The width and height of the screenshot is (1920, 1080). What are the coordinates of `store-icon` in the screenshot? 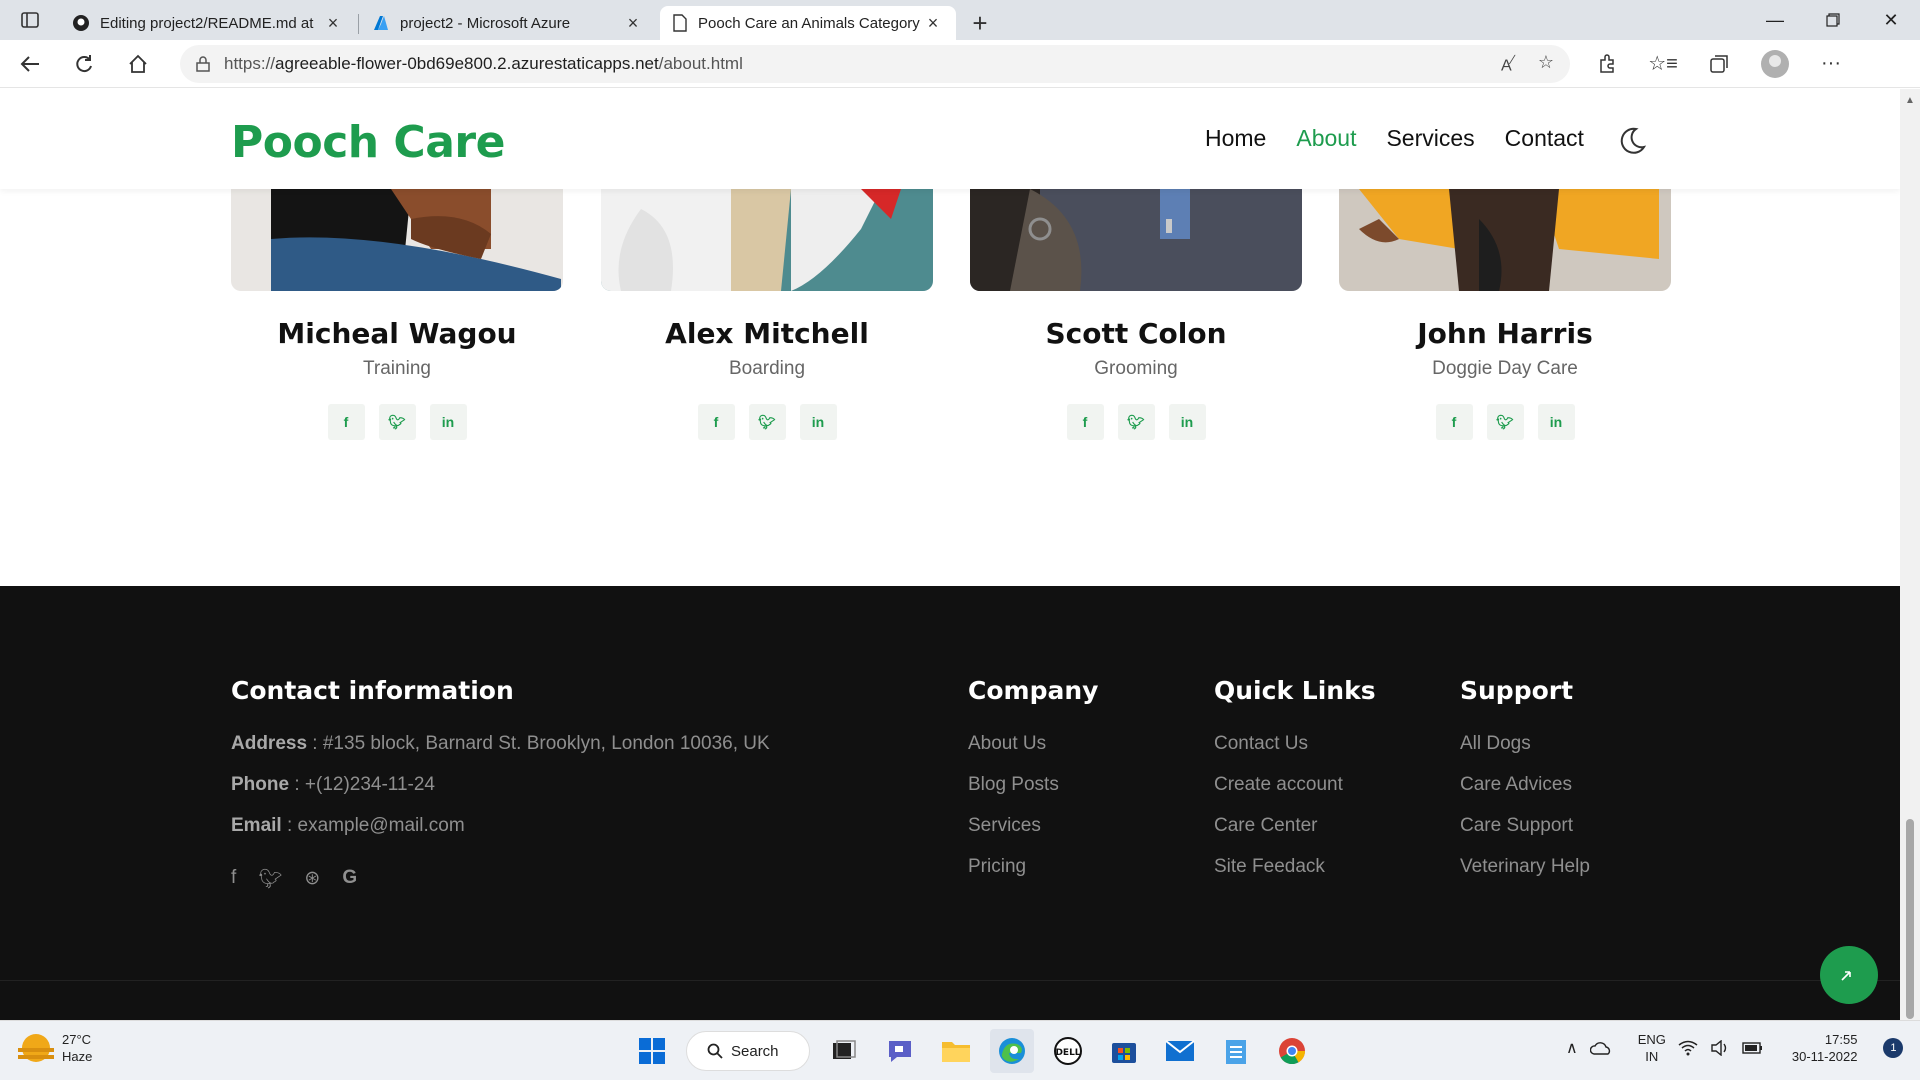 It's located at (1124, 1051).